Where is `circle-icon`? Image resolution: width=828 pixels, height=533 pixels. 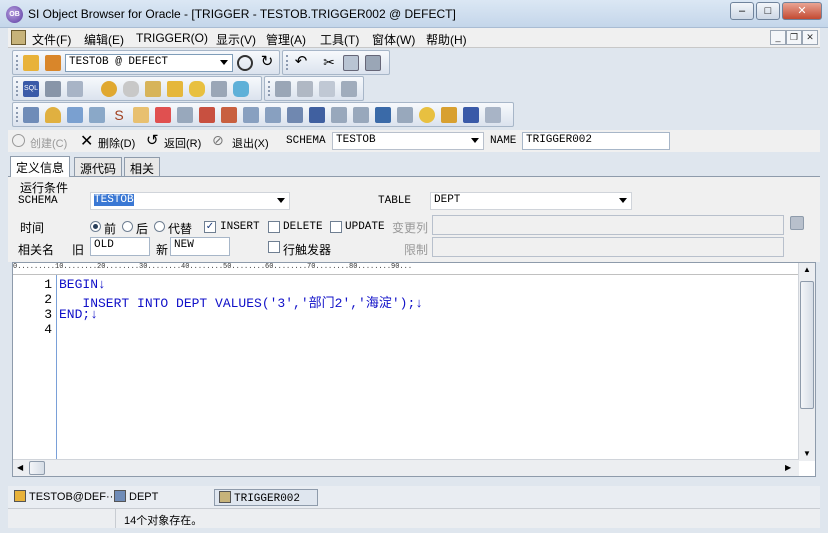 circle-icon is located at coordinates (245, 63).